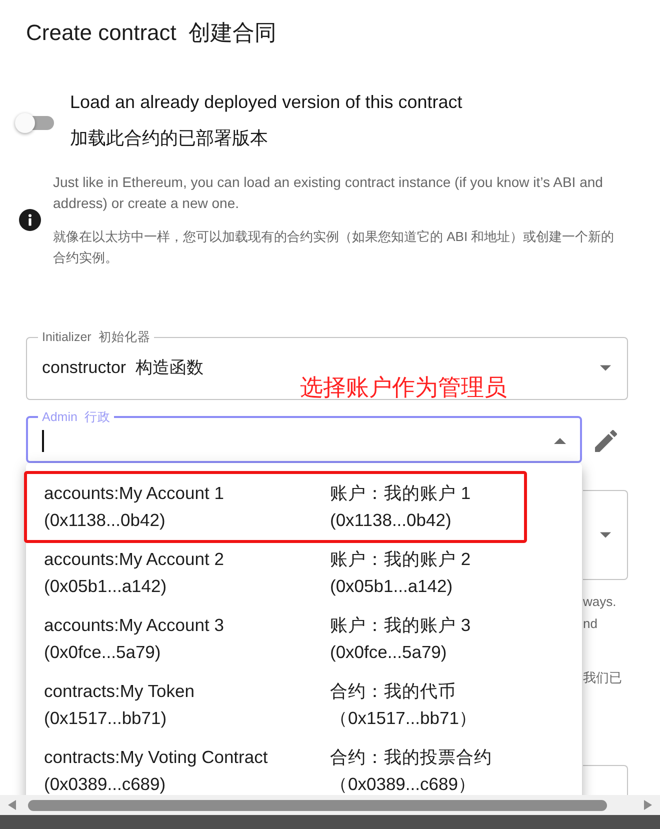 Image resolution: width=660 pixels, height=829 pixels. What do you see at coordinates (76, 417) in the screenshot?
I see `field-label: Admin 行政` at bounding box center [76, 417].